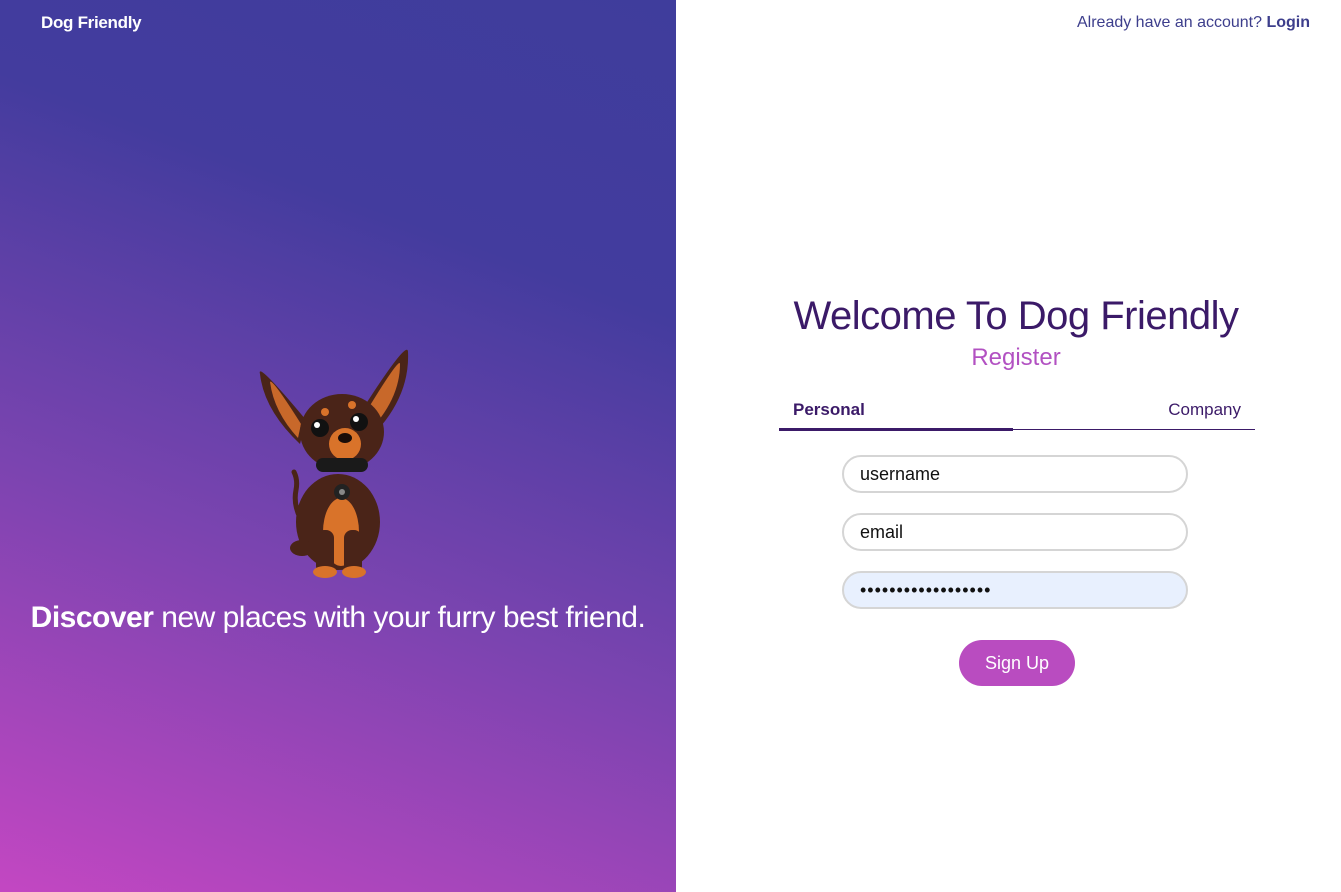 The image size is (1341, 892). I want to click on username-input, so click(1015, 474).